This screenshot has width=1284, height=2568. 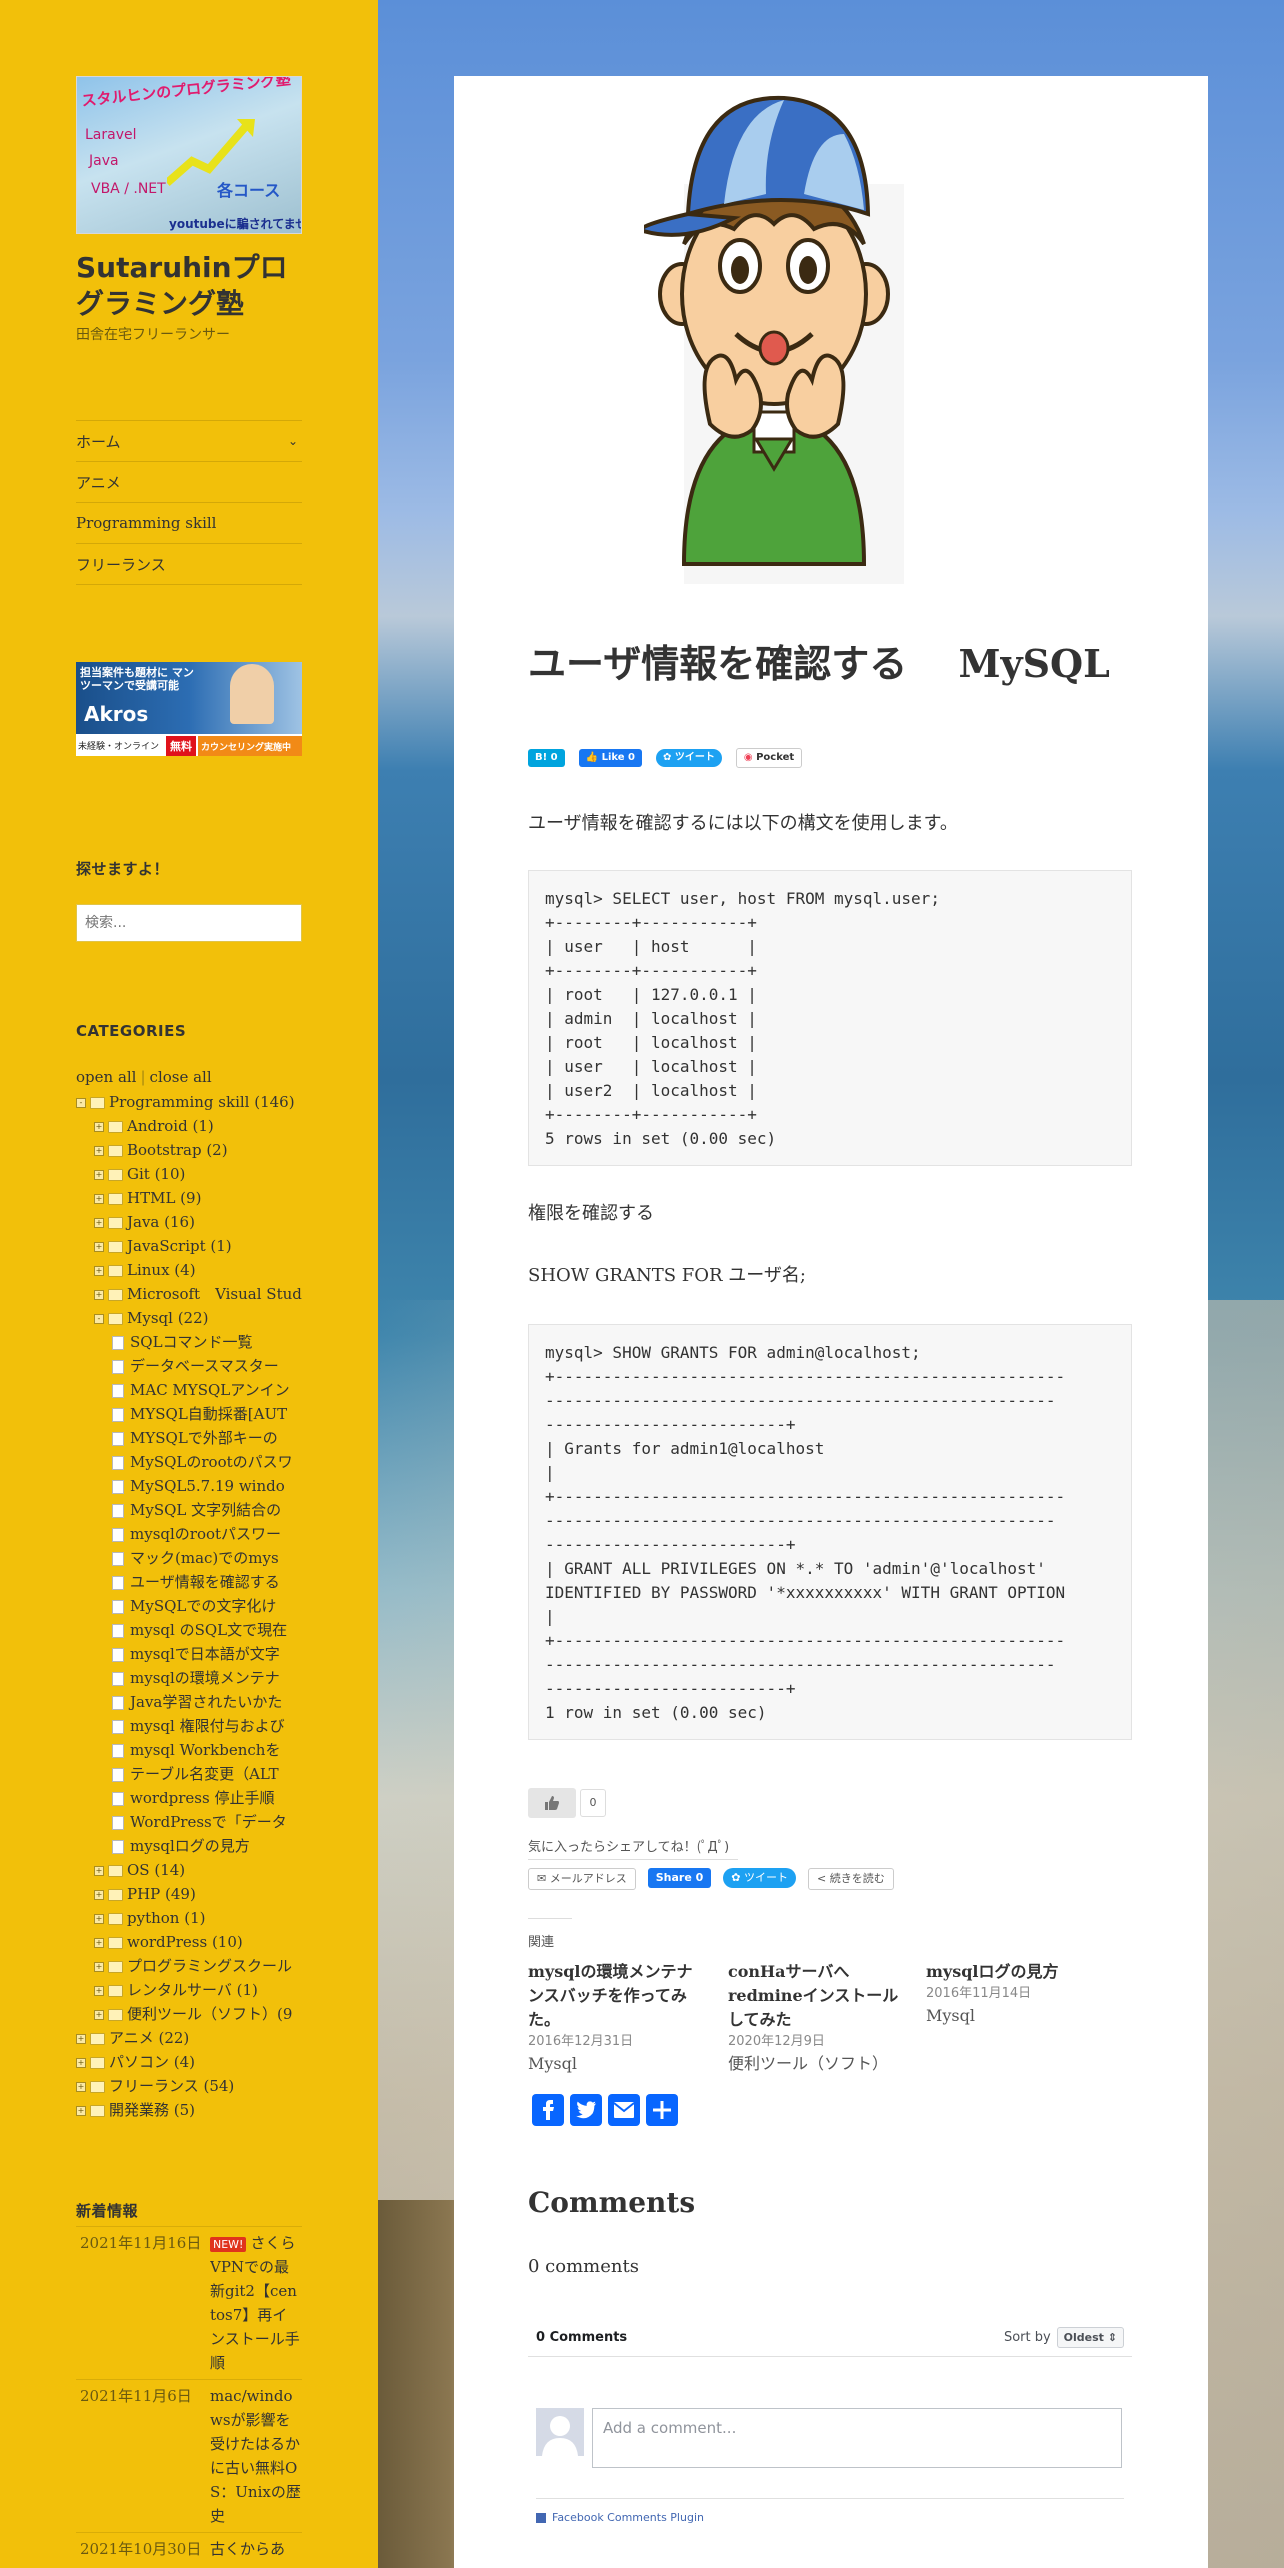 I want to click on category-label: データベースマスター, so click(x=204, y=1366).